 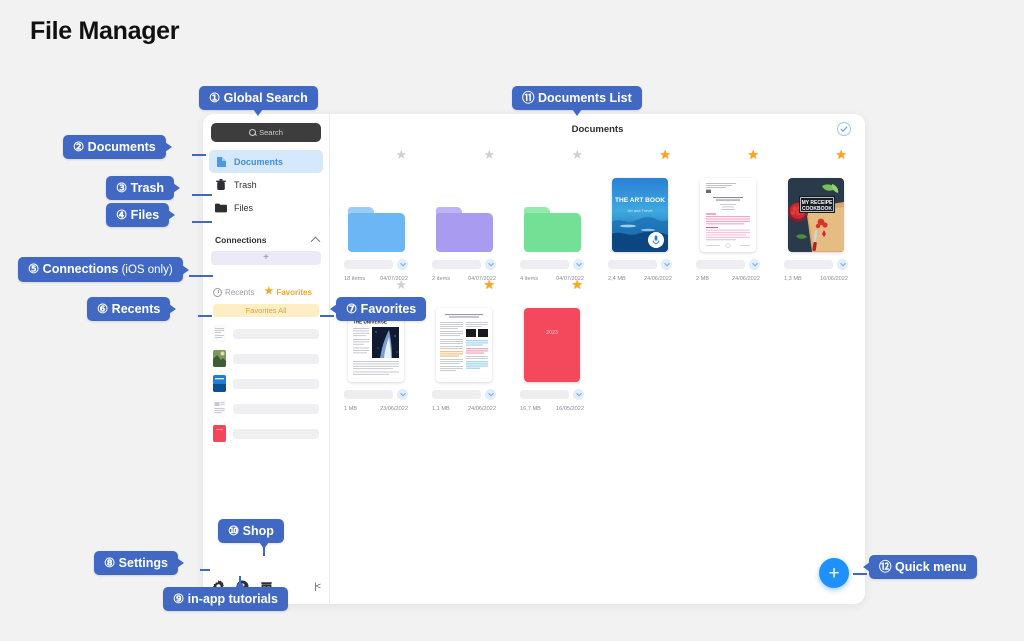 What do you see at coordinates (266, 132) in the screenshot?
I see `search-input: Search` at bounding box center [266, 132].